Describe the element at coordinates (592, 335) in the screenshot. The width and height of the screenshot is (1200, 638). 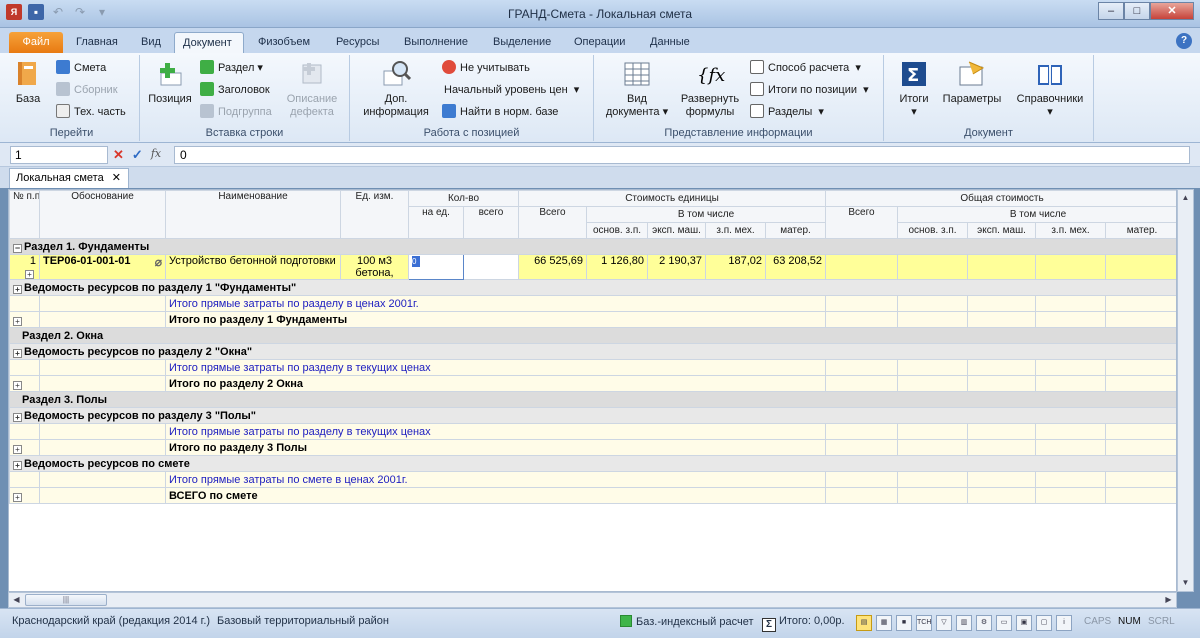
I see `section-row: Раздел 2. Окна` at that location.